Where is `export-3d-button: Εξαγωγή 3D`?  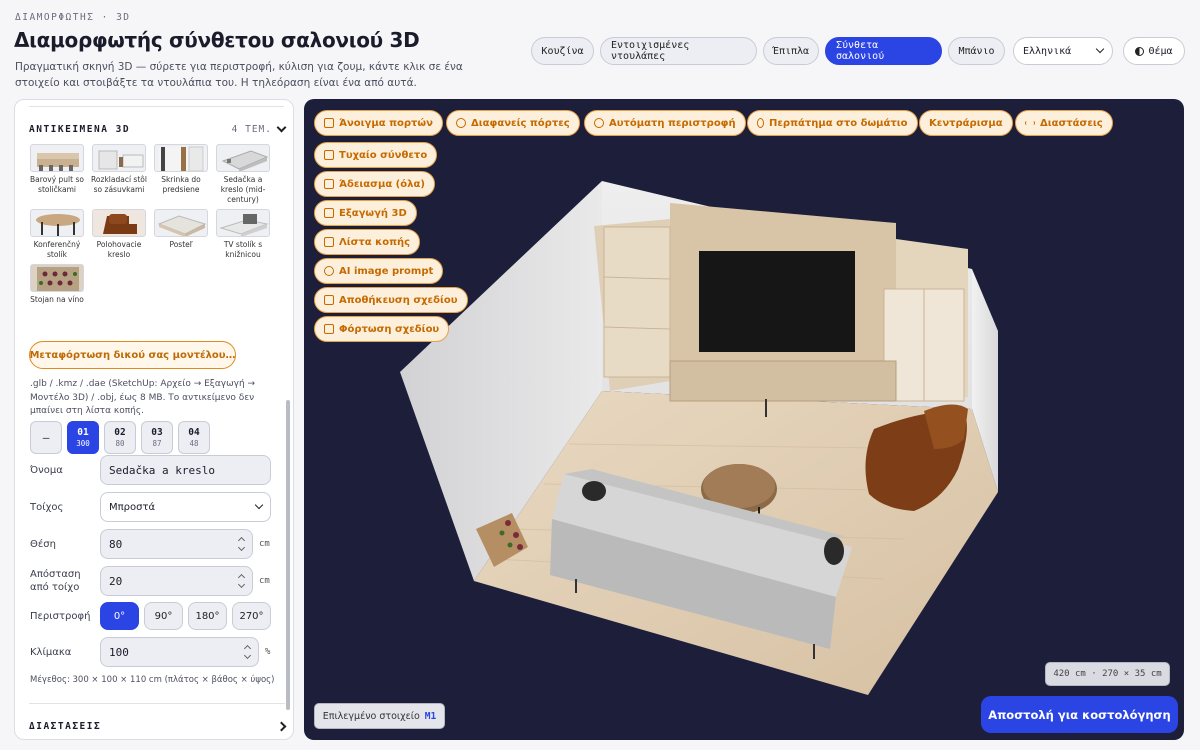
export-3d-button: Εξαγωγή 3D is located at coordinates (365, 213).